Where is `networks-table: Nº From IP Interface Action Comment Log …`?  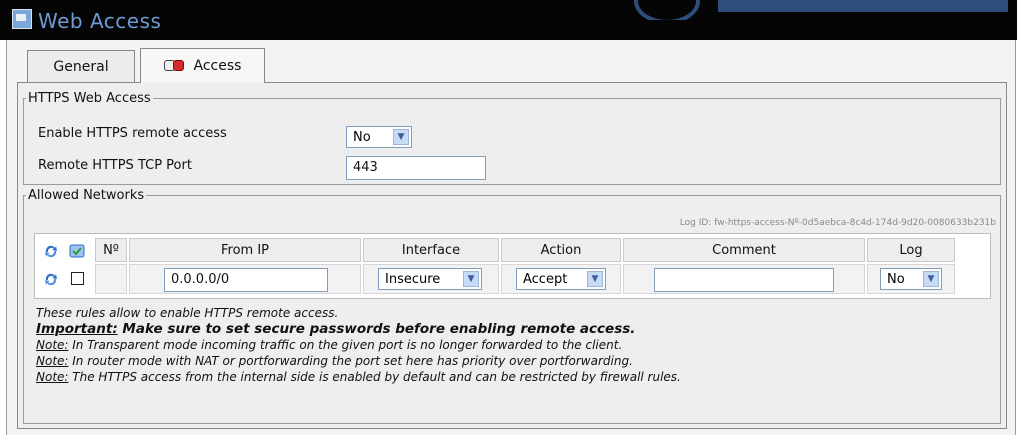
networks-table: Nº From IP Interface Action Comment Log … is located at coordinates (512, 266).